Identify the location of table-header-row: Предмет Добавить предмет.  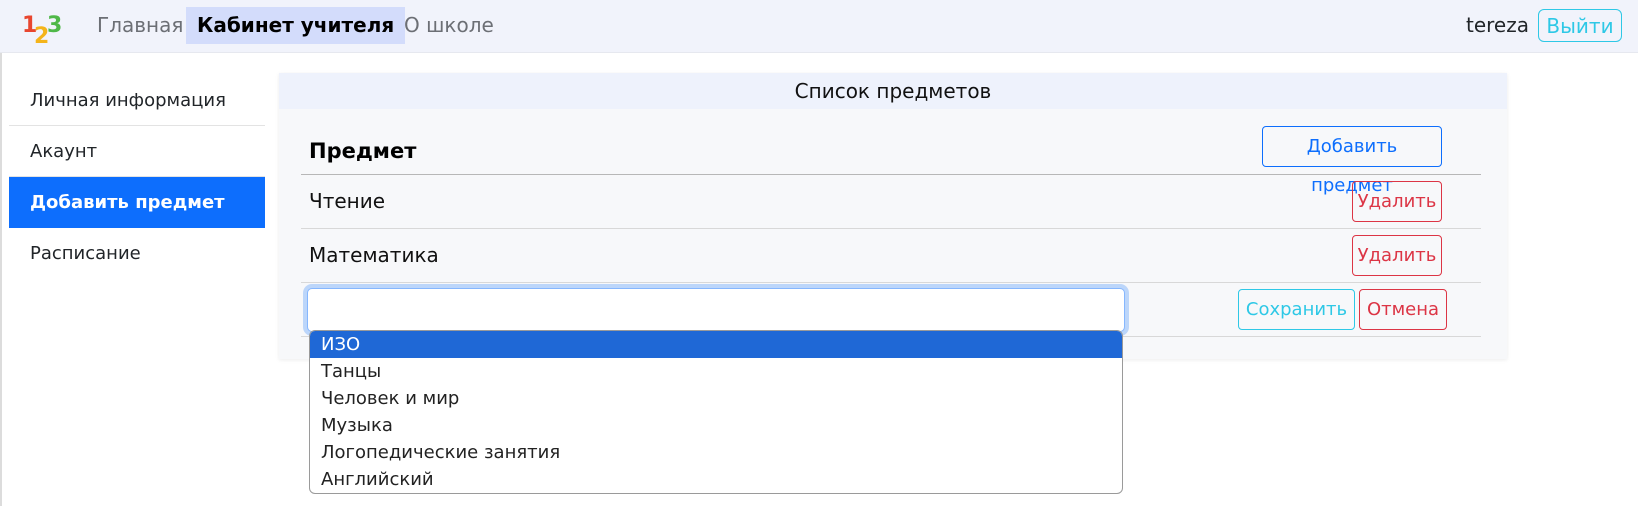
(891, 158).